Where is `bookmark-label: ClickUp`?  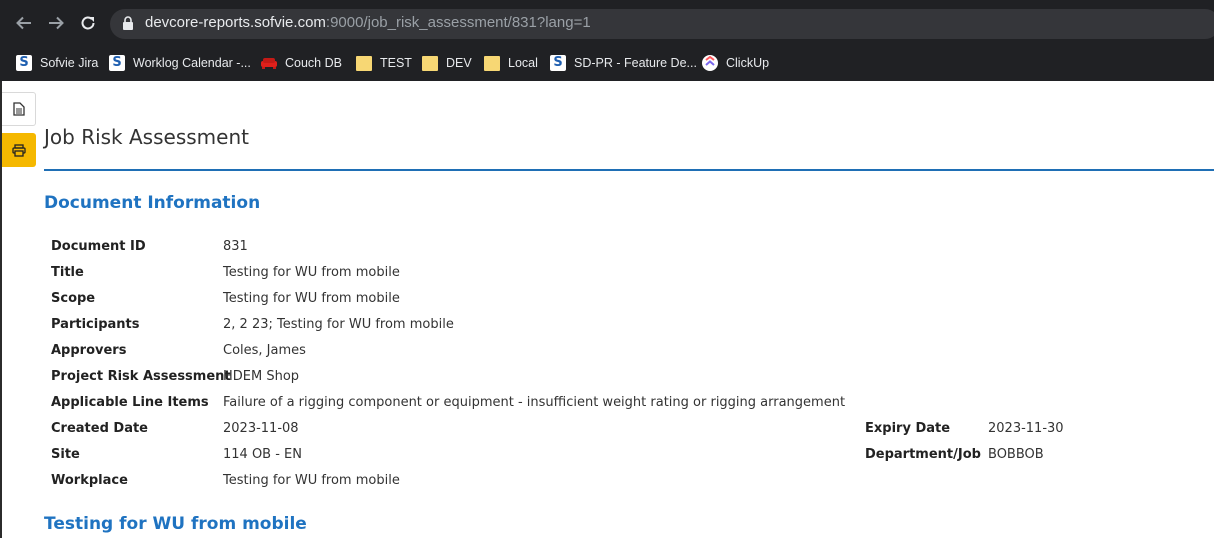 bookmark-label: ClickUp is located at coordinates (748, 63).